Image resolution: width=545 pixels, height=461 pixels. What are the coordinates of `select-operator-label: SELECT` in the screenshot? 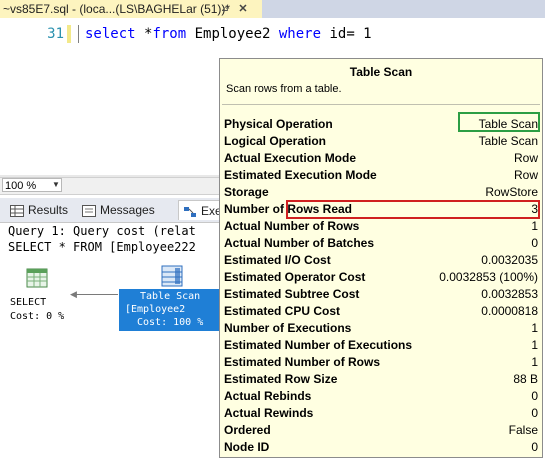 It's located at (28, 302).